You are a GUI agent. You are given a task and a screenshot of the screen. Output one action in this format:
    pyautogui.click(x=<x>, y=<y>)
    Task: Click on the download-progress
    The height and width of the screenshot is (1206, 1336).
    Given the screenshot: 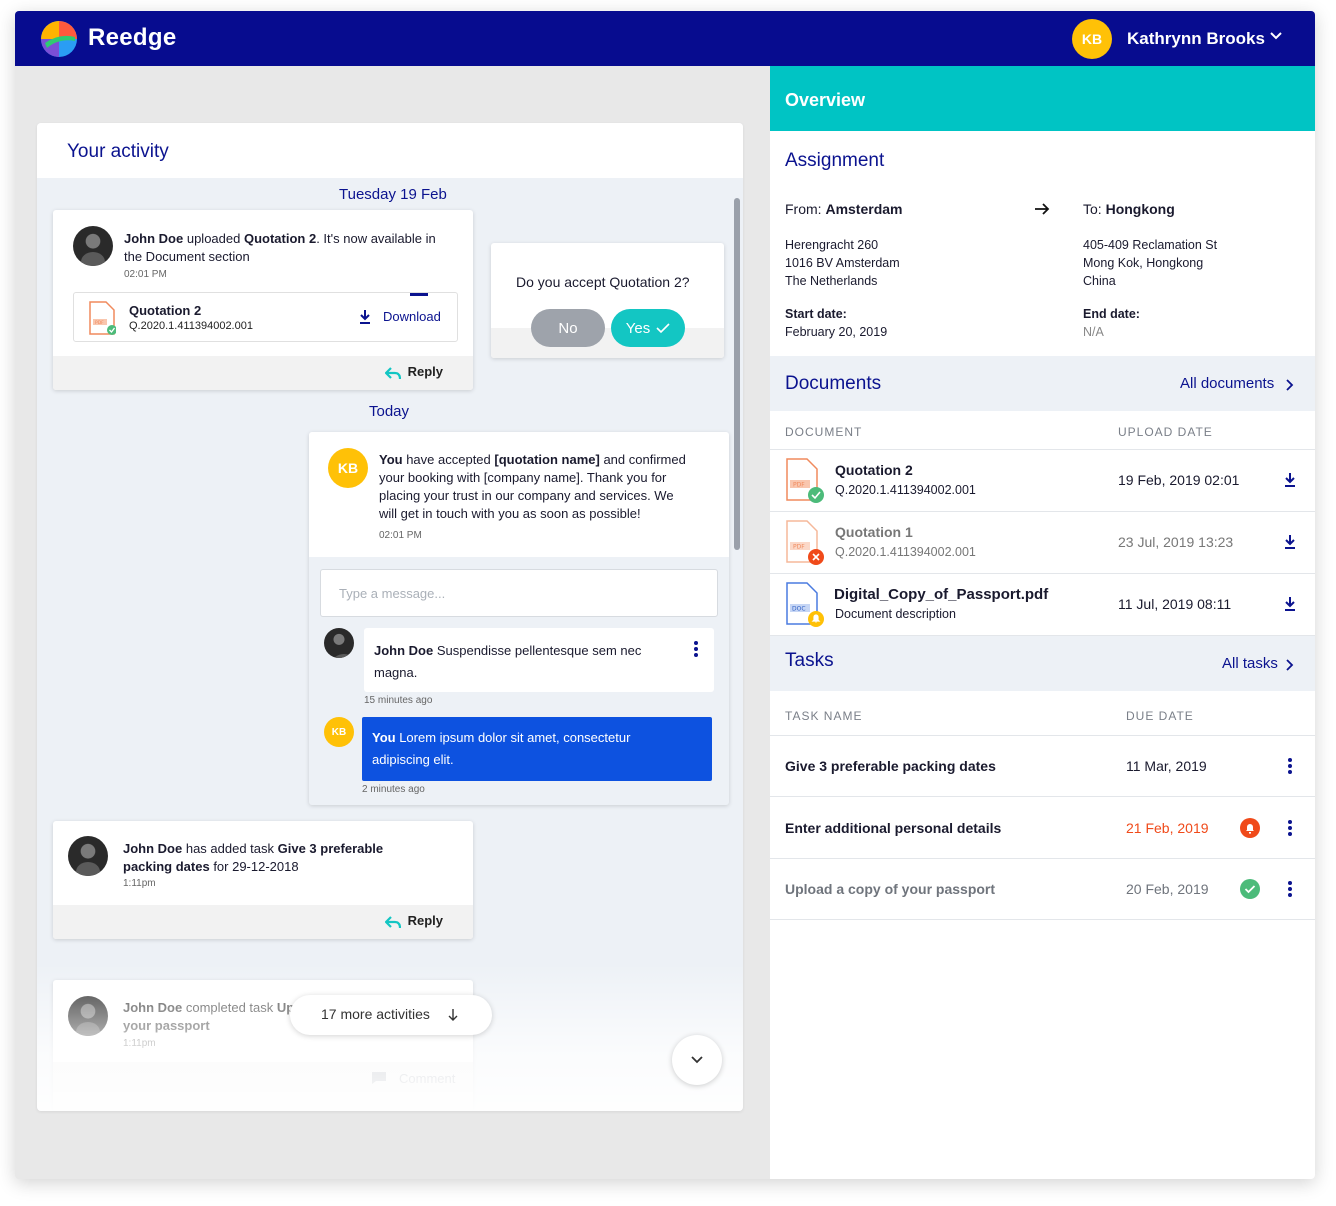 What is the action you would take?
    pyautogui.click(x=419, y=294)
    